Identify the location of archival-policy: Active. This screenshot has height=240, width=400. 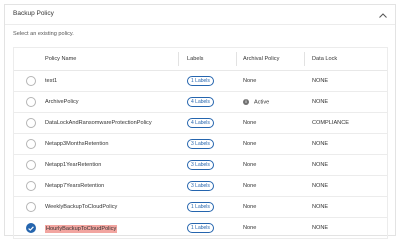
(262, 102).